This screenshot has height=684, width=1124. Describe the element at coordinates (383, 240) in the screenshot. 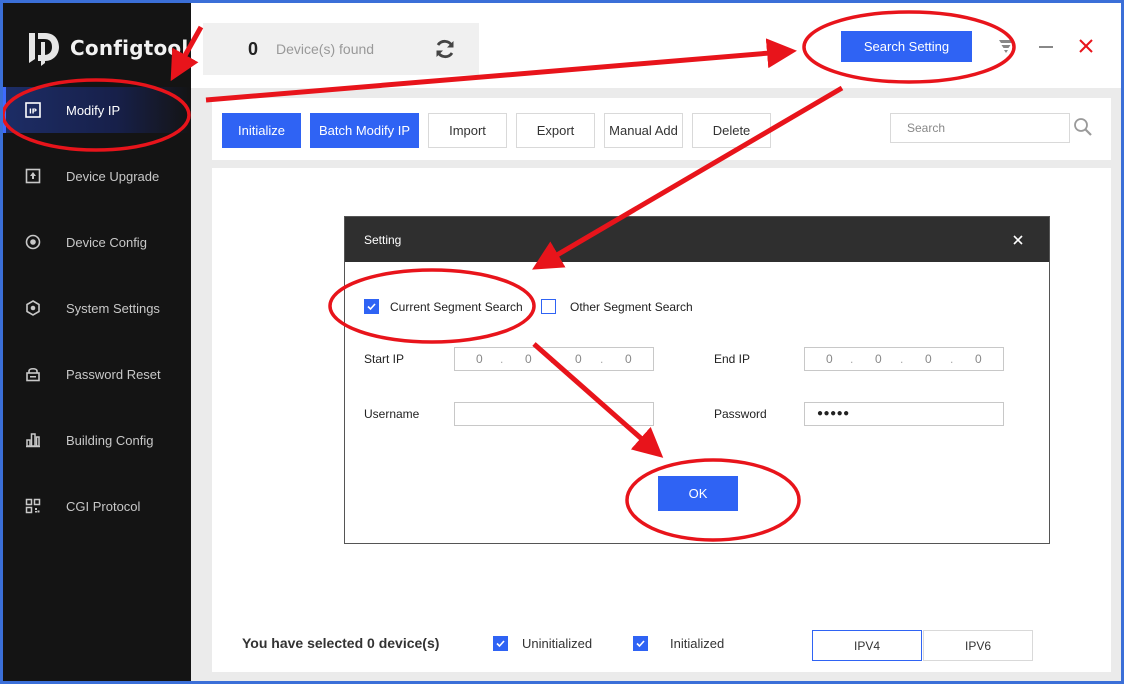

I see `dialog-title: Setting` at that location.